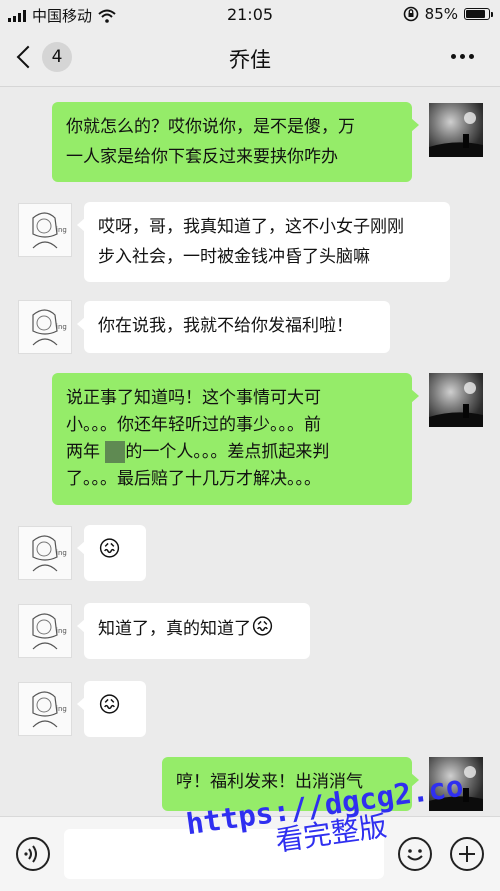 The image size is (500, 891). I want to click on message-line: 两年 的一个人。。。差点抓起来判, so click(198, 452).